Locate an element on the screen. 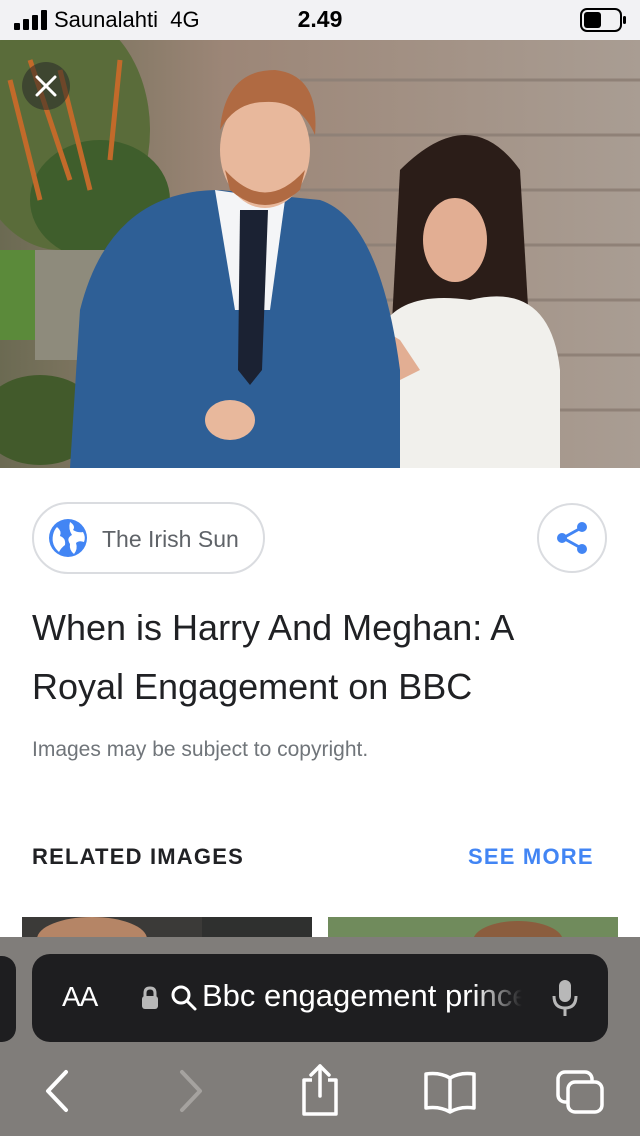  lock-icon is located at coordinates (150, 997).